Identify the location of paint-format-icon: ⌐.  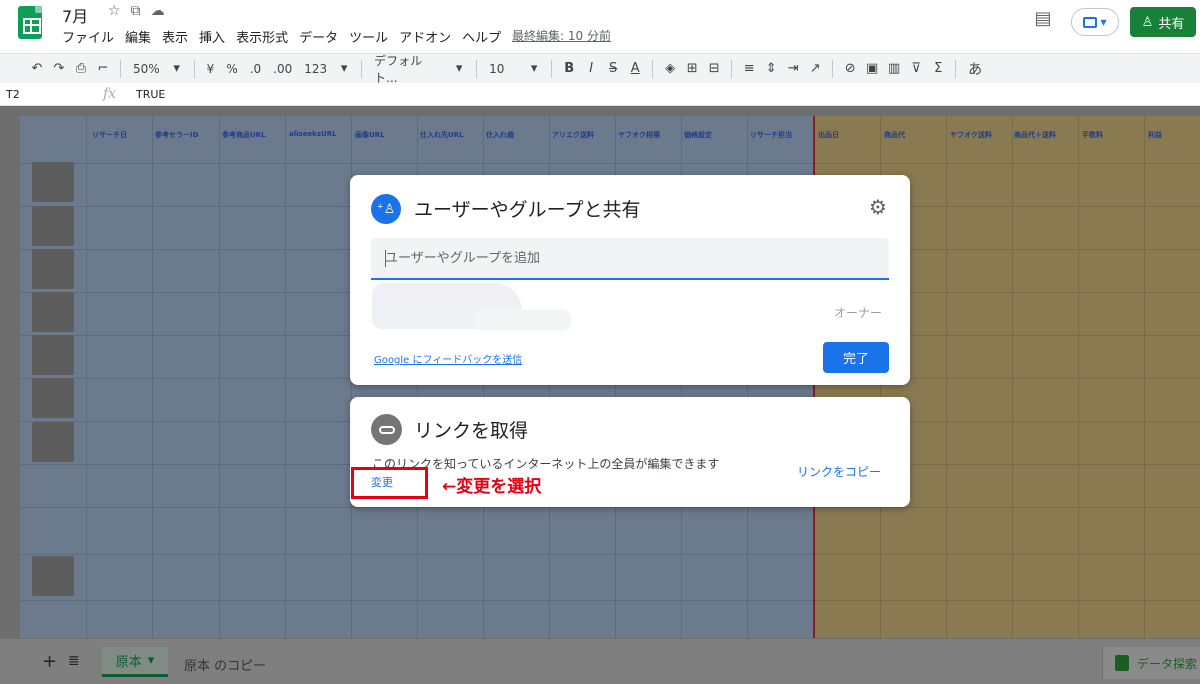
(103, 68).